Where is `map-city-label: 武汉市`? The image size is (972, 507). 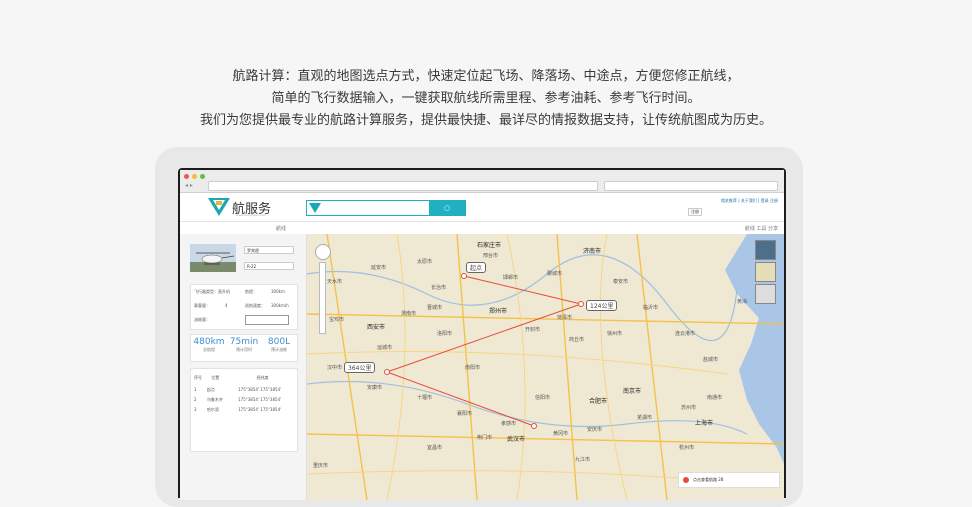 map-city-label: 武汉市 is located at coordinates (516, 439).